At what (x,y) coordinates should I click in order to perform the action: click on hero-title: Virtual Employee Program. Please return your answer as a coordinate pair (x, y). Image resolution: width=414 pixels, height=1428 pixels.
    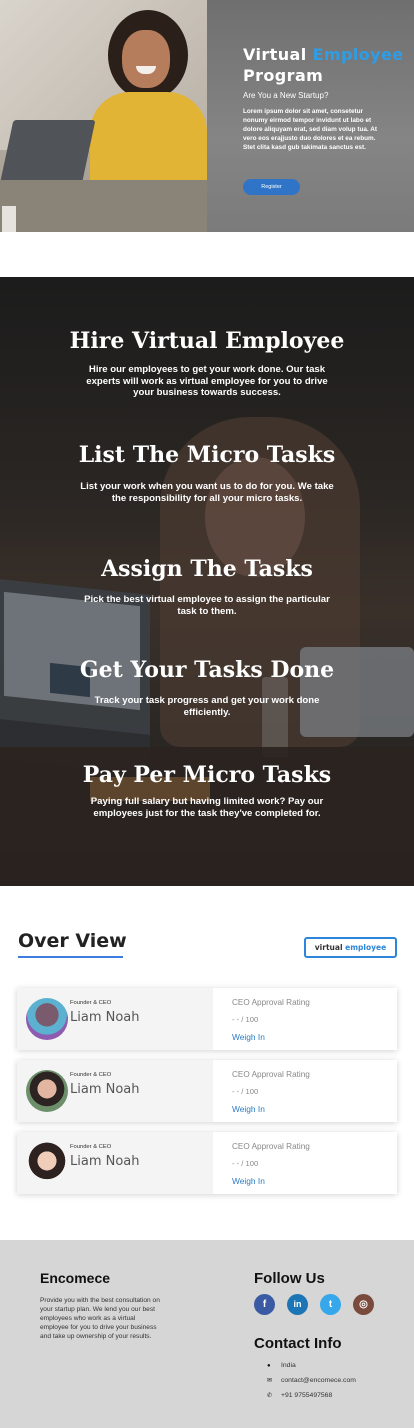
    Looking at the image, I should click on (328, 65).